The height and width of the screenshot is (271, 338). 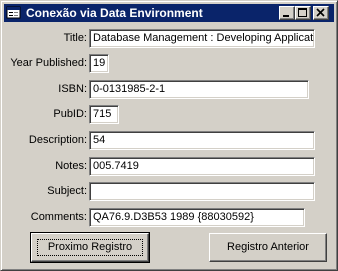 I want to click on previous-record-label: Registro Anterior, so click(x=268, y=247).